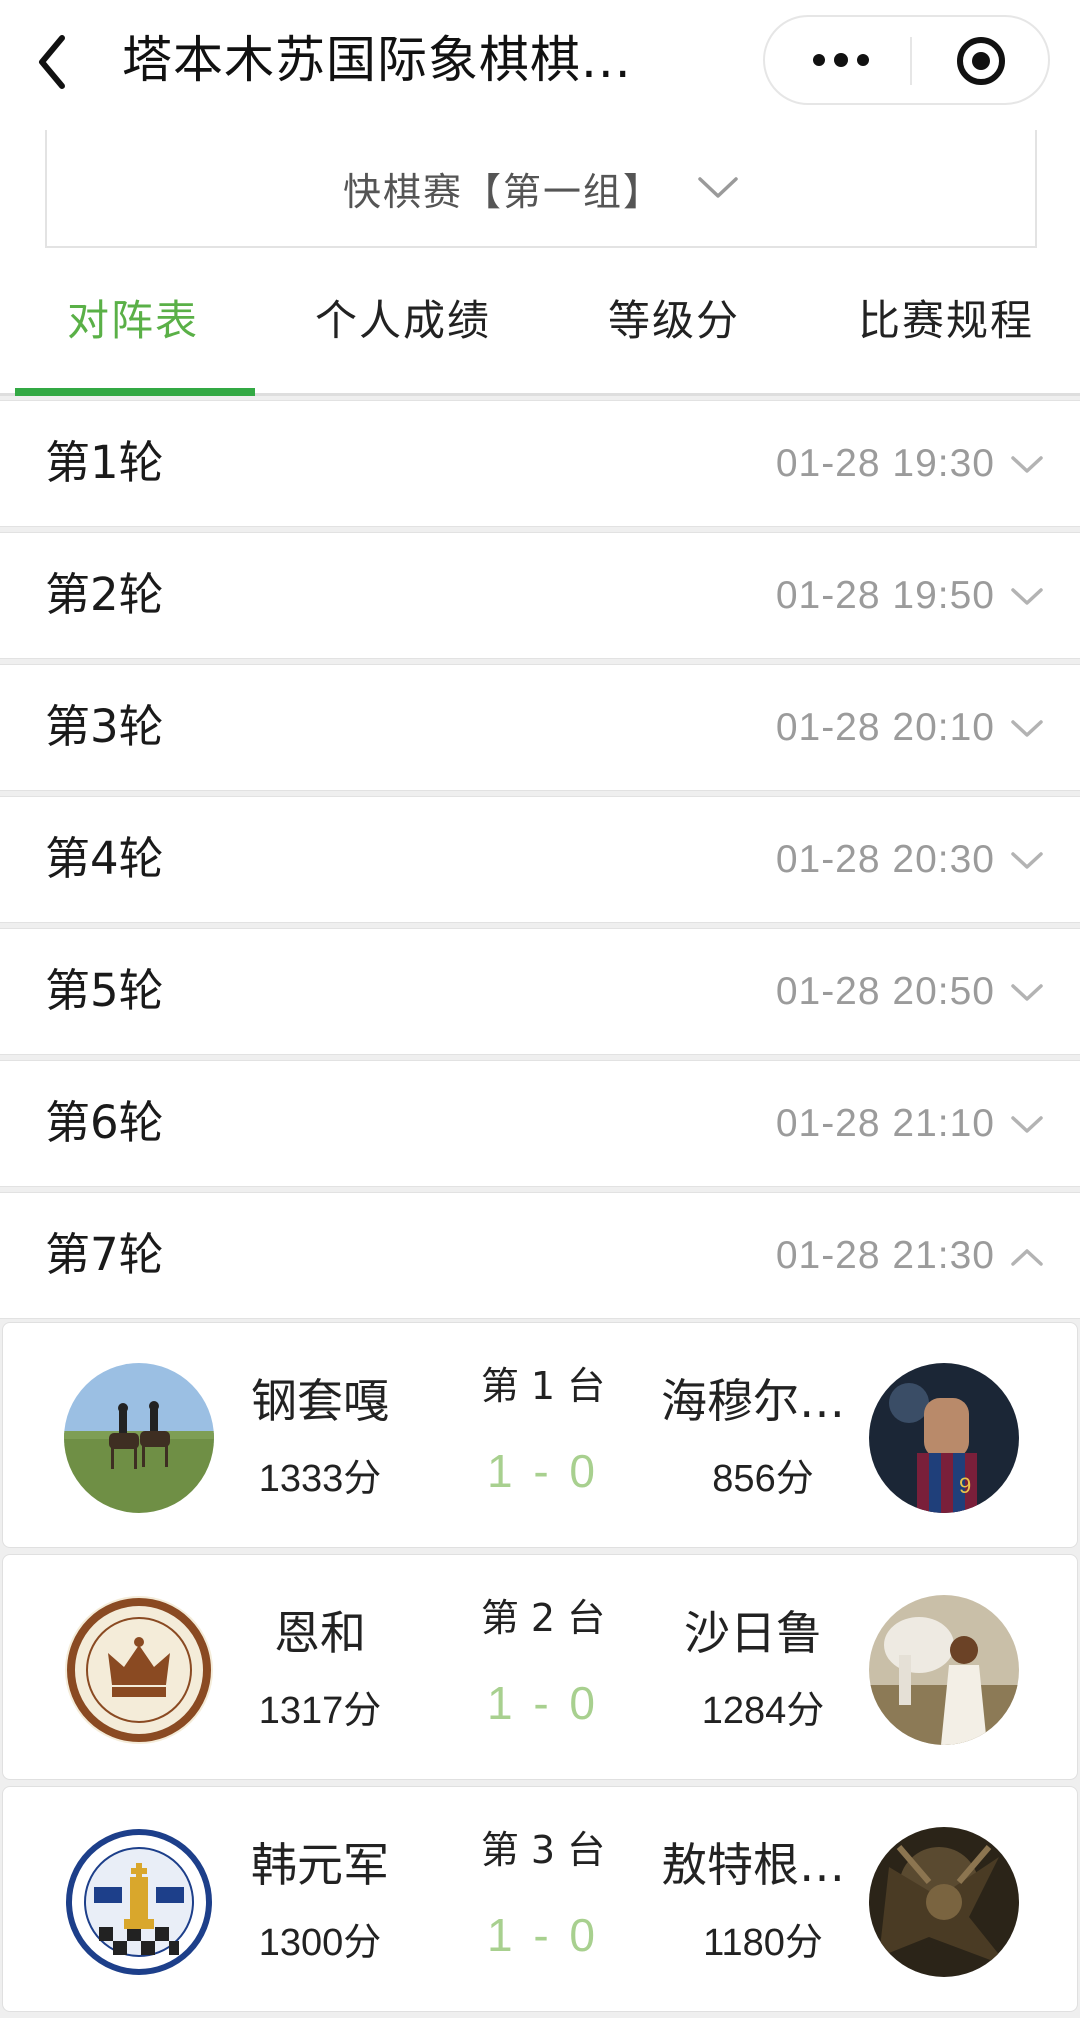 The image size is (1080, 2018). What do you see at coordinates (135, 392) in the screenshot?
I see `active-tab-indicator` at bounding box center [135, 392].